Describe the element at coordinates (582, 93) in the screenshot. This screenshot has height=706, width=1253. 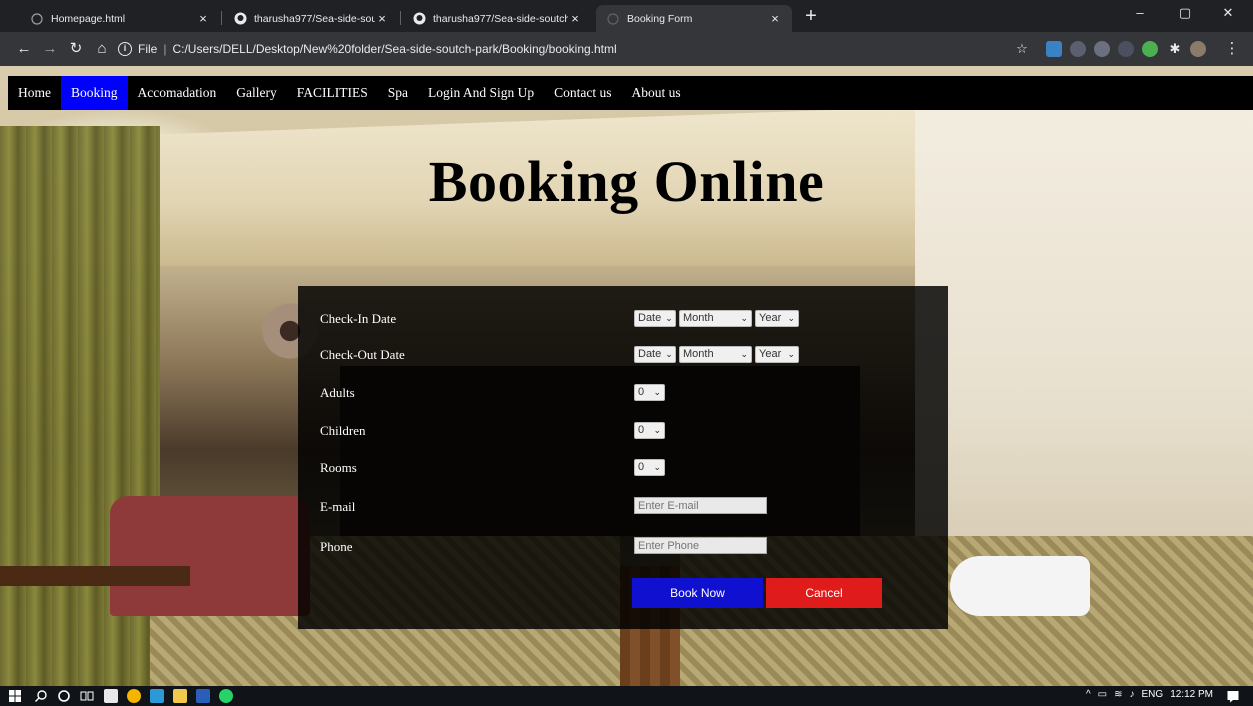
I see `nav-contact: Contact us` at that location.